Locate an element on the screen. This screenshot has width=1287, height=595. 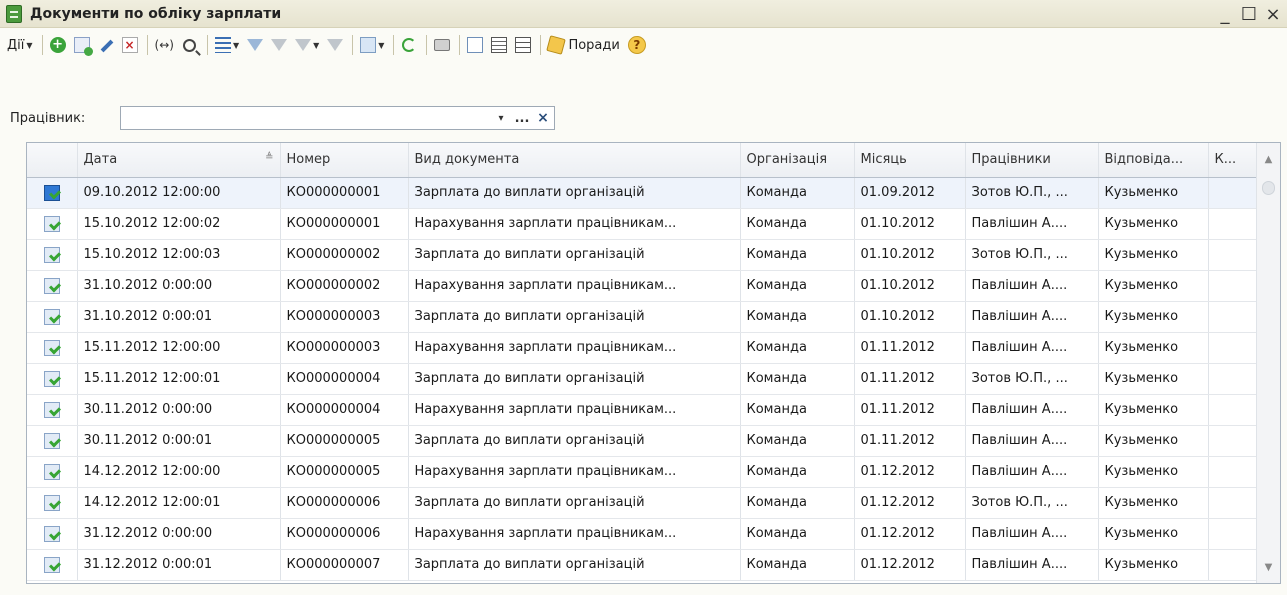
cell-date: 15.10.2012 12:00:02 is located at coordinates (179, 224).